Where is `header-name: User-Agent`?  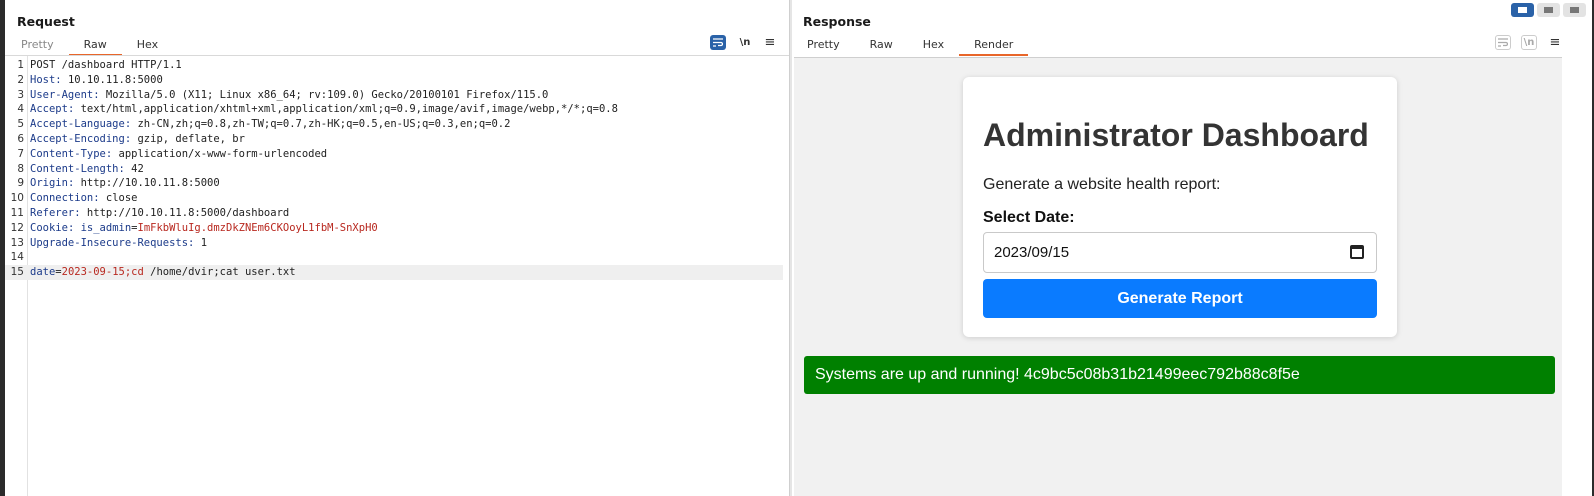 header-name: User-Agent is located at coordinates (62, 94).